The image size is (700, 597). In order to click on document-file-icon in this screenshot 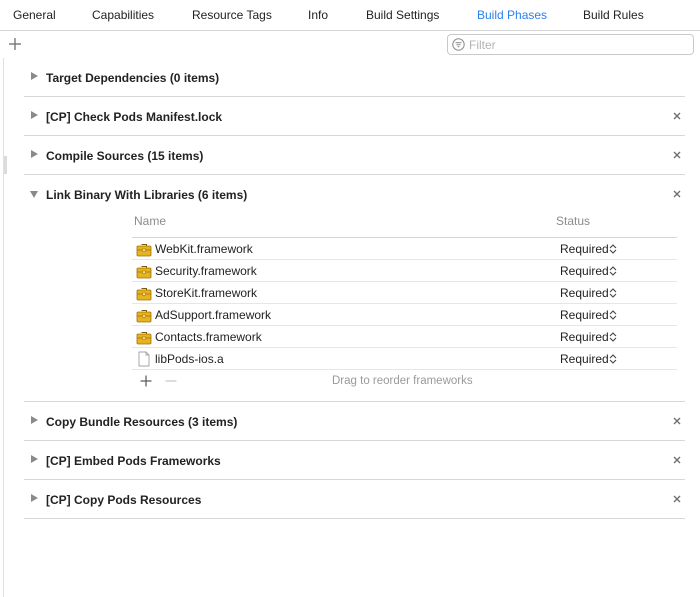, I will do `click(144, 359)`.